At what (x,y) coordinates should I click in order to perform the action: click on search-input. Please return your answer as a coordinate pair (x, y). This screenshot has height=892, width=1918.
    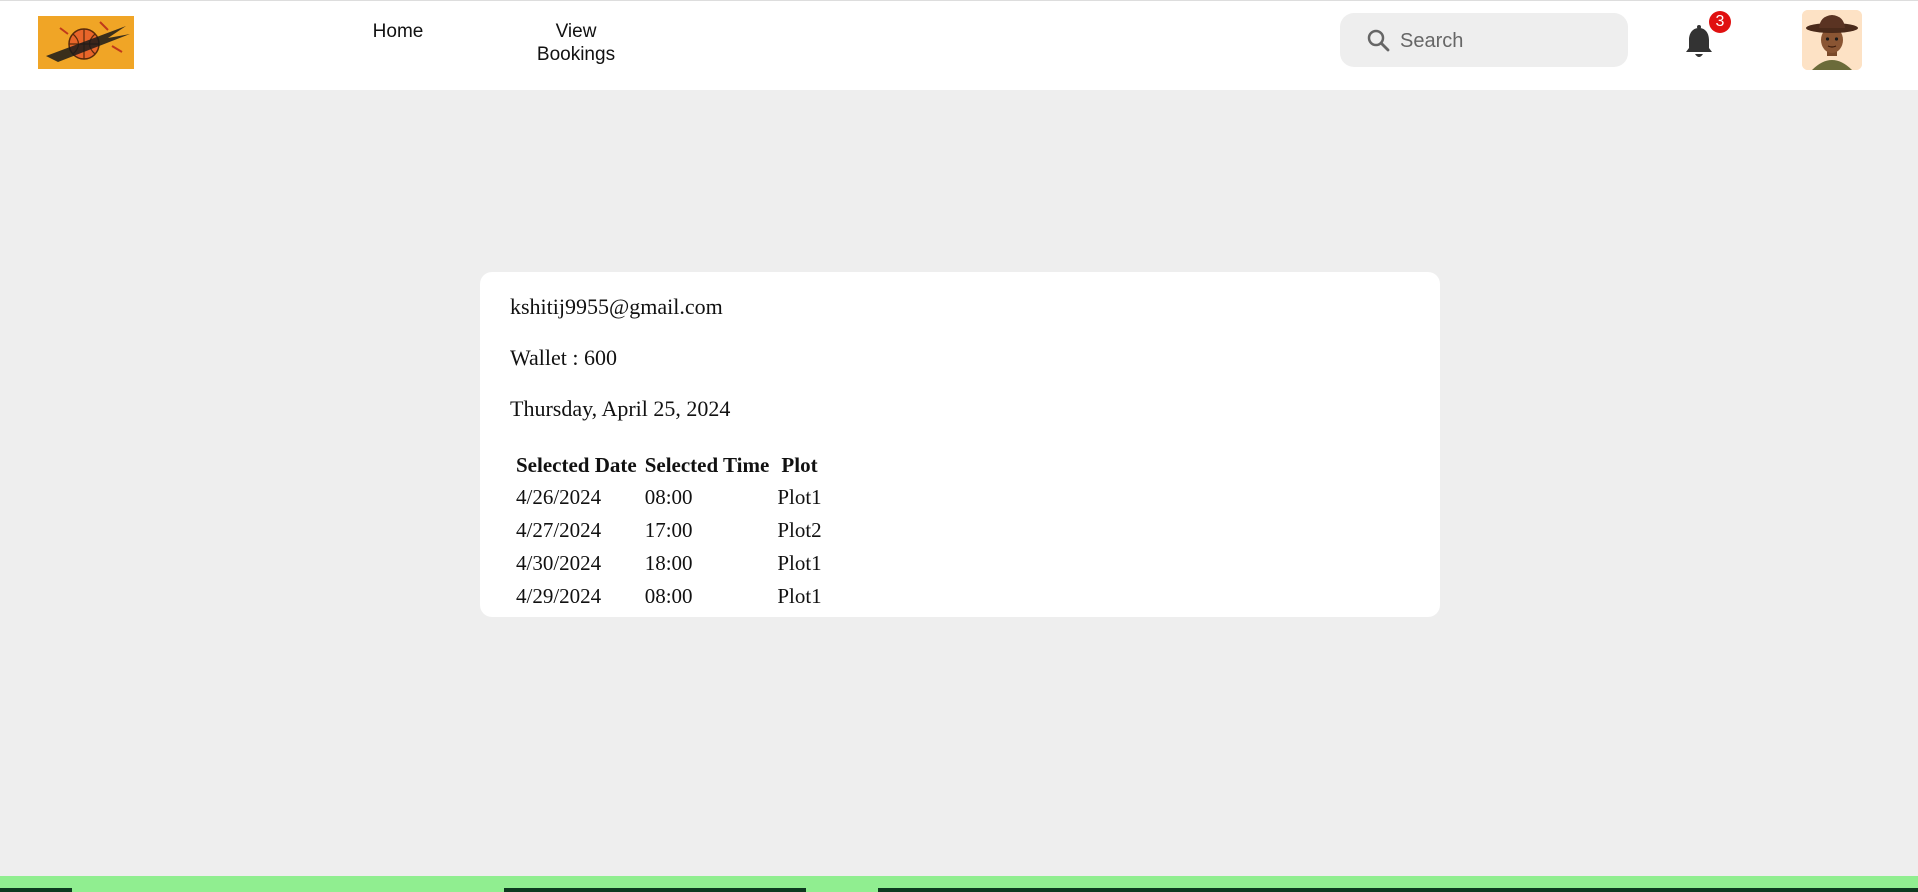
    Looking at the image, I should click on (1510, 41).